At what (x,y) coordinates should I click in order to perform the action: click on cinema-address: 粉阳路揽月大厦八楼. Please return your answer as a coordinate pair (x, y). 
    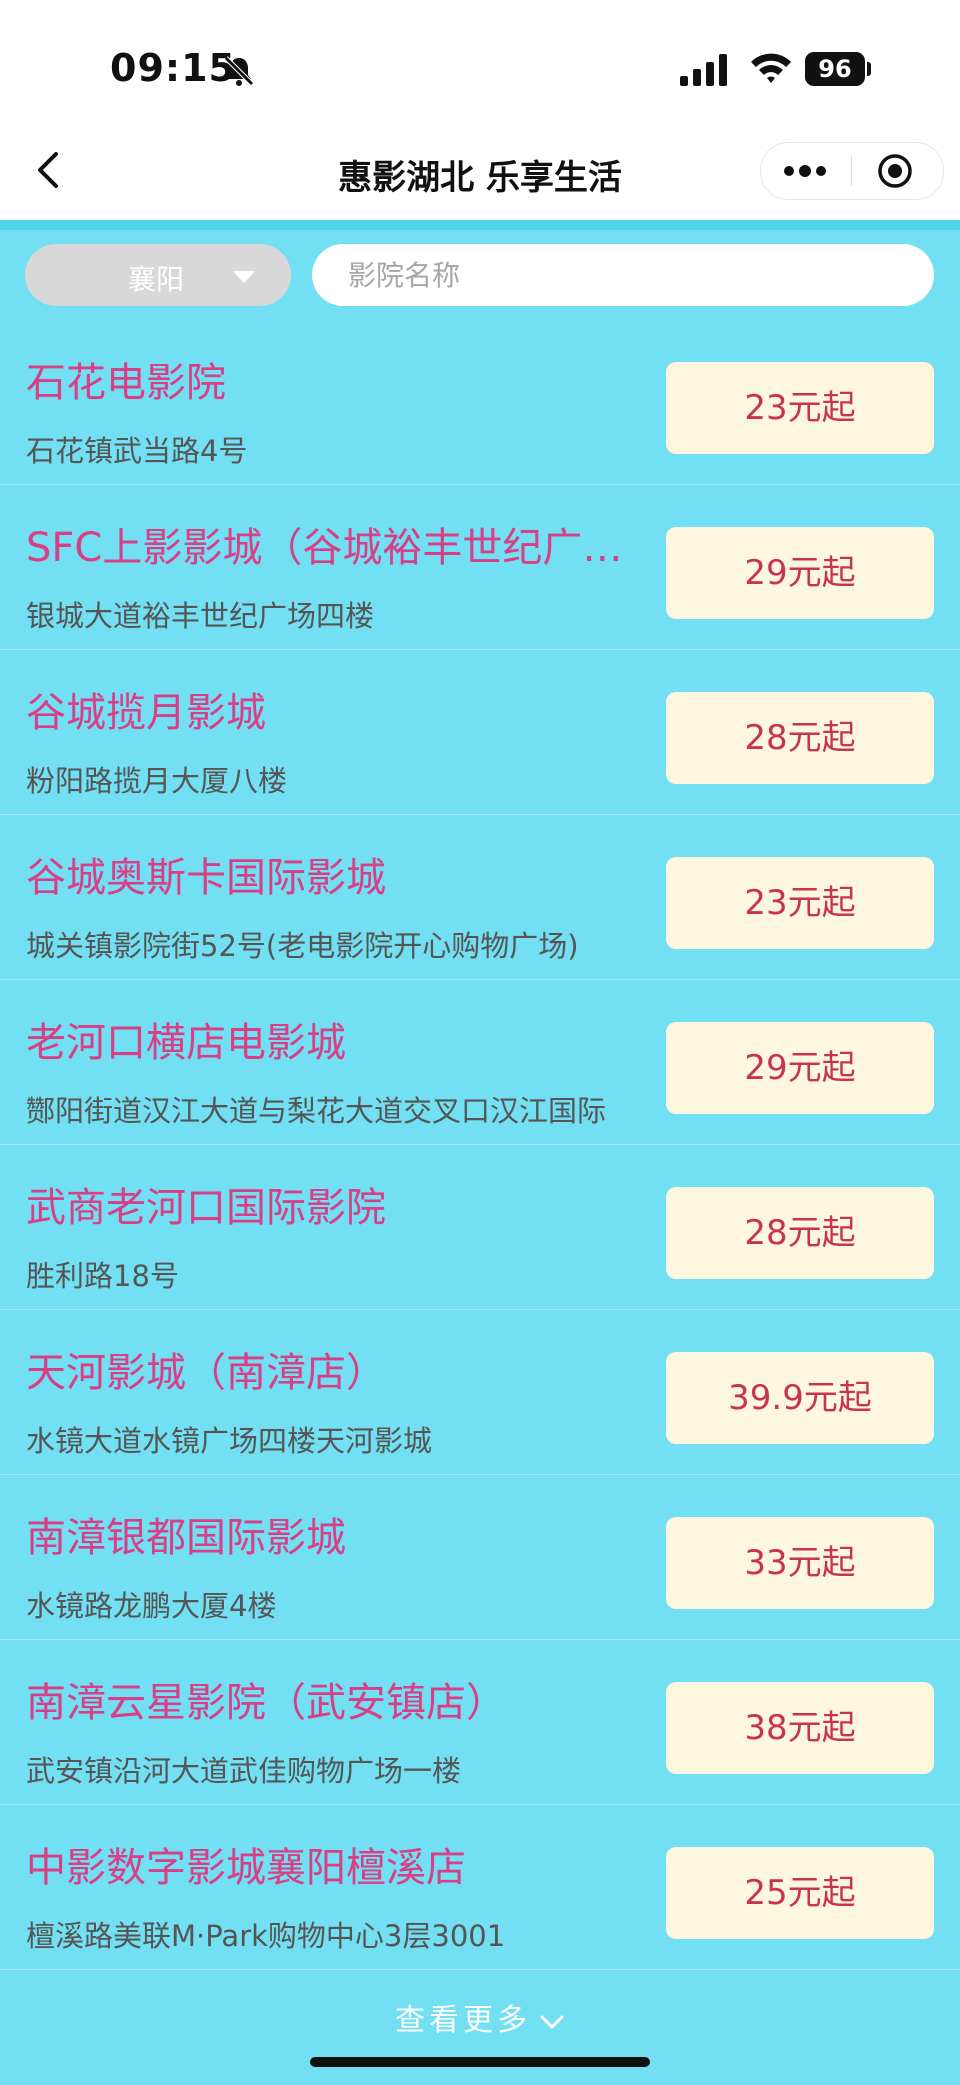
    Looking at the image, I should click on (157, 781).